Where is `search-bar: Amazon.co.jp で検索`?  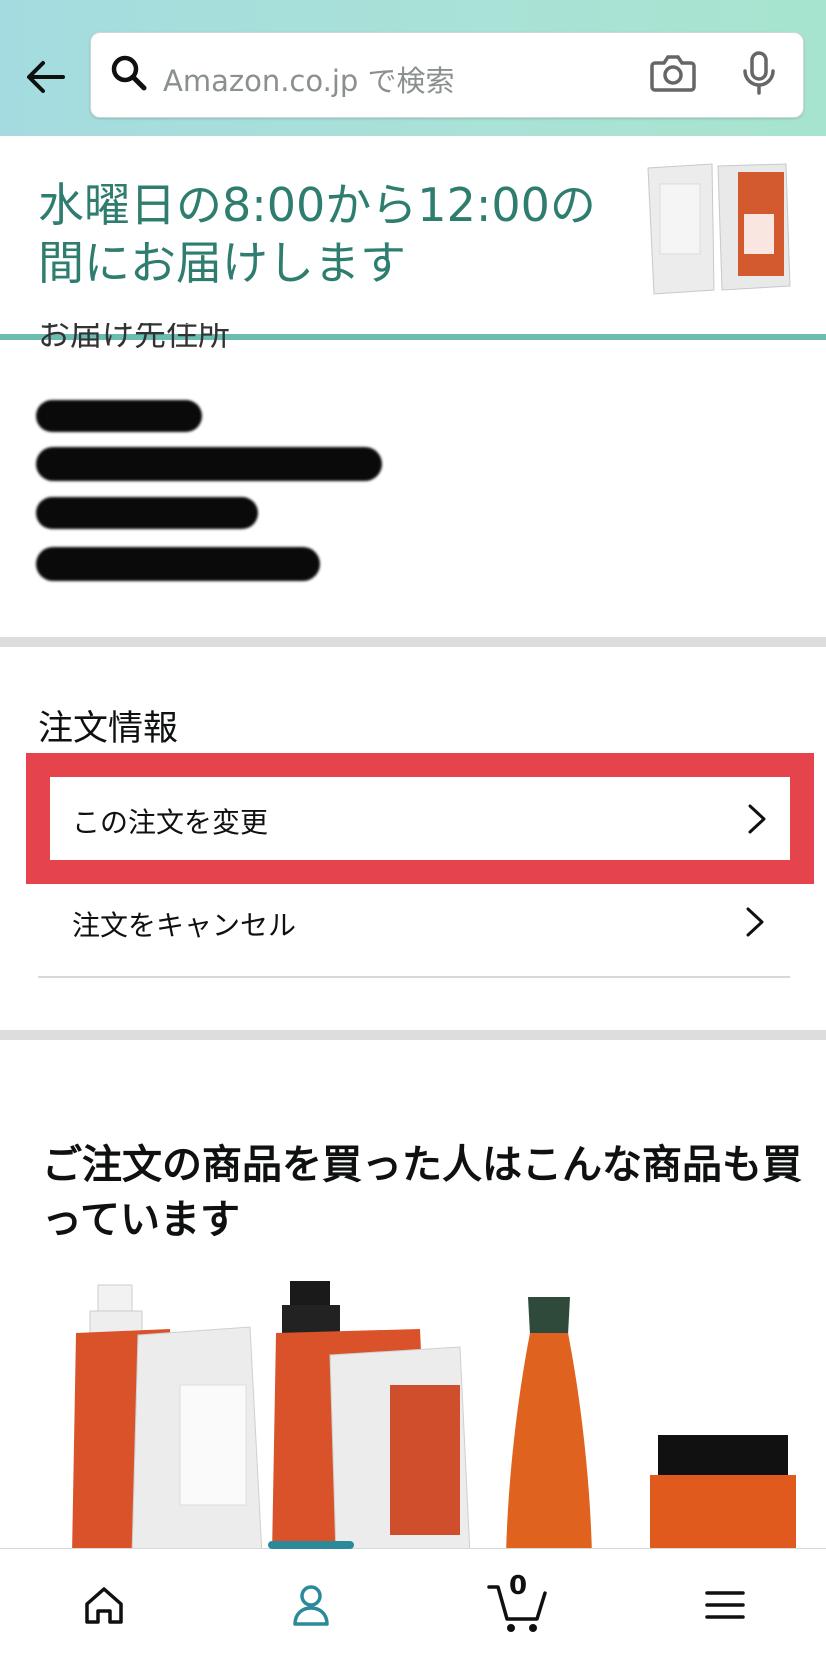
search-bar: Amazon.co.jp で検索 is located at coordinates (447, 75).